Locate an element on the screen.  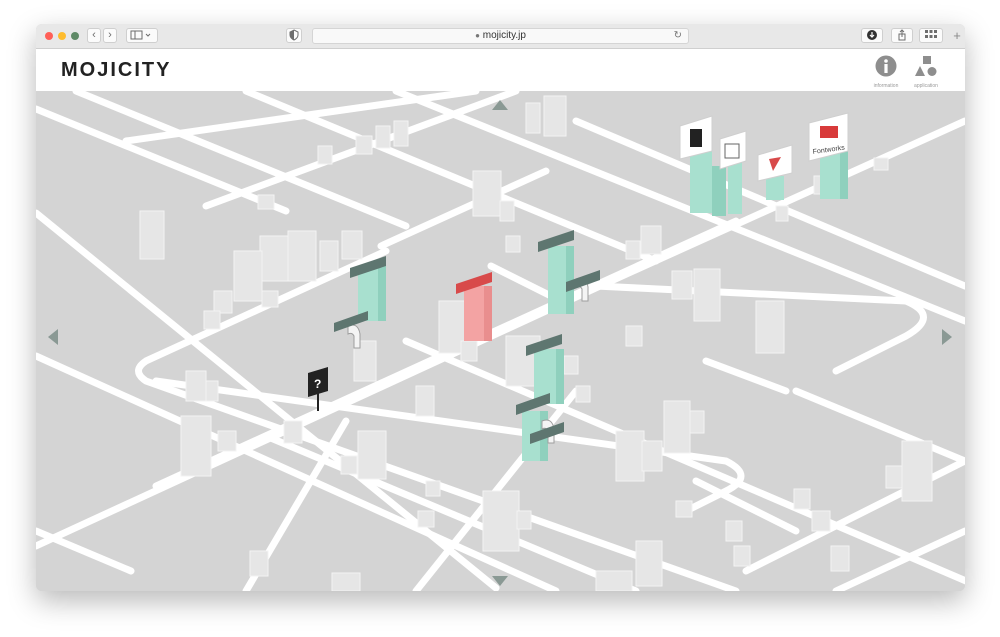
triangle-up-icon is located at coordinates (500, 105).